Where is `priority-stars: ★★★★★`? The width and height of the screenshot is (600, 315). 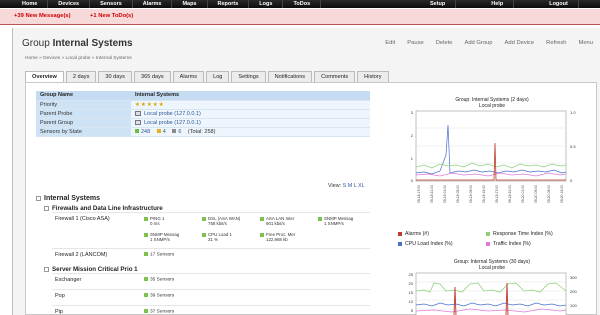 priority-stars: ★★★★★ is located at coordinates (250, 105).